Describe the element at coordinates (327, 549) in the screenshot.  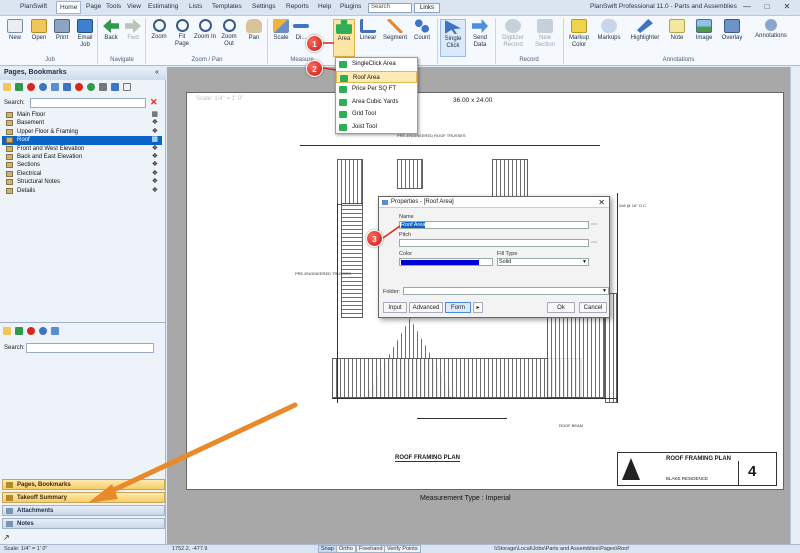
I see `snap-toggle: Snap` at that location.